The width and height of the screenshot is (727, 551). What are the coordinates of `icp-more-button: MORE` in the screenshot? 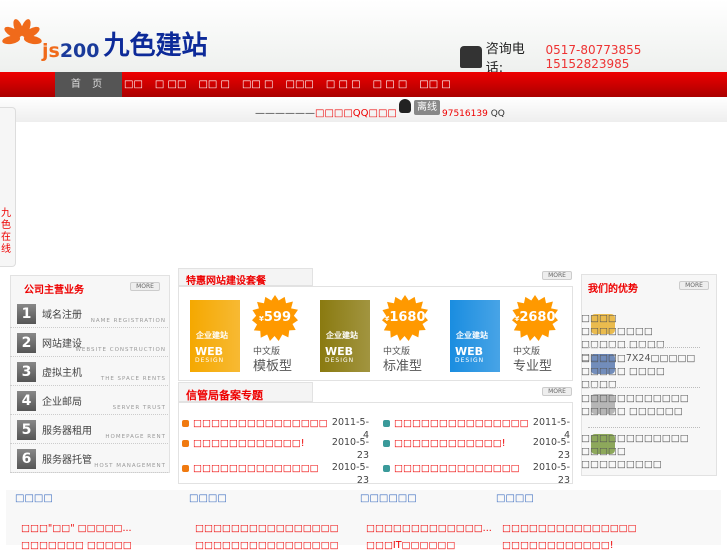 It's located at (557, 391).